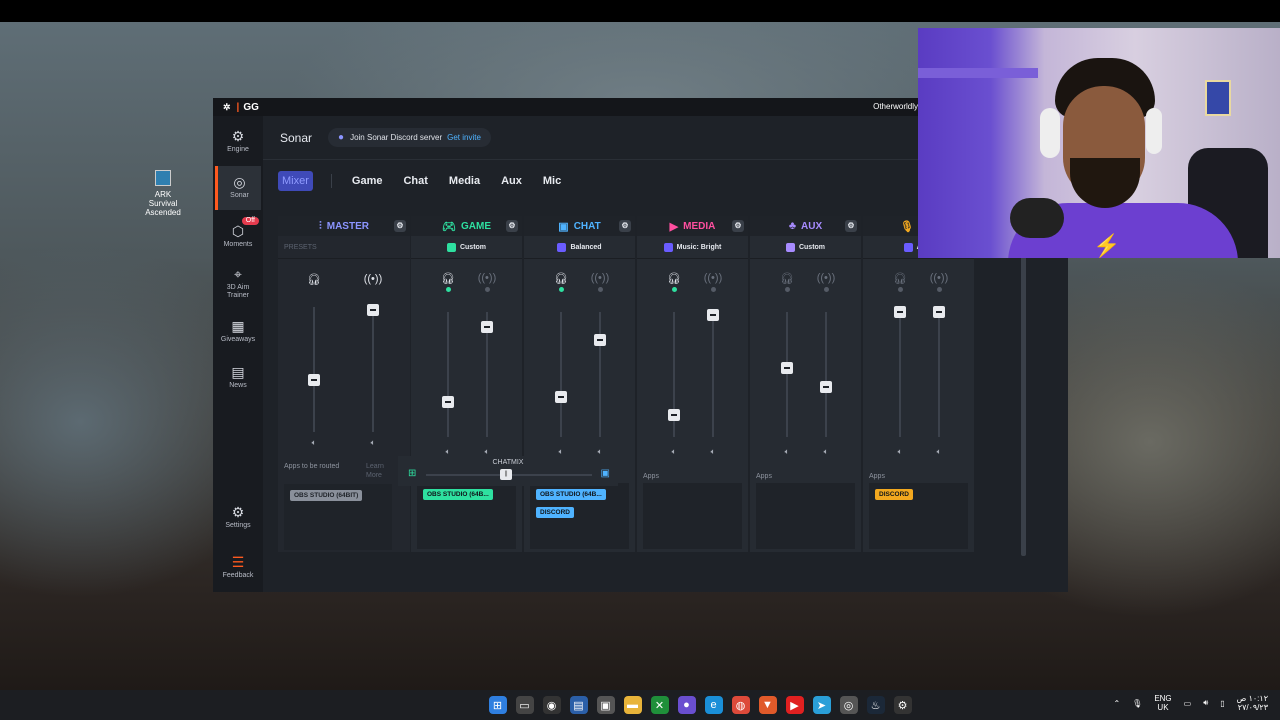  Describe the element at coordinates (295, 181) in the screenshot. I see `tab-mixer: Mixer` at that location.